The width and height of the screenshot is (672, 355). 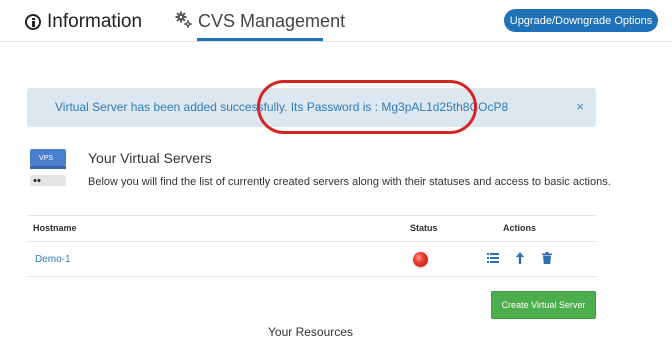 I want to click on trash-icon, so click(x=547, y=258).